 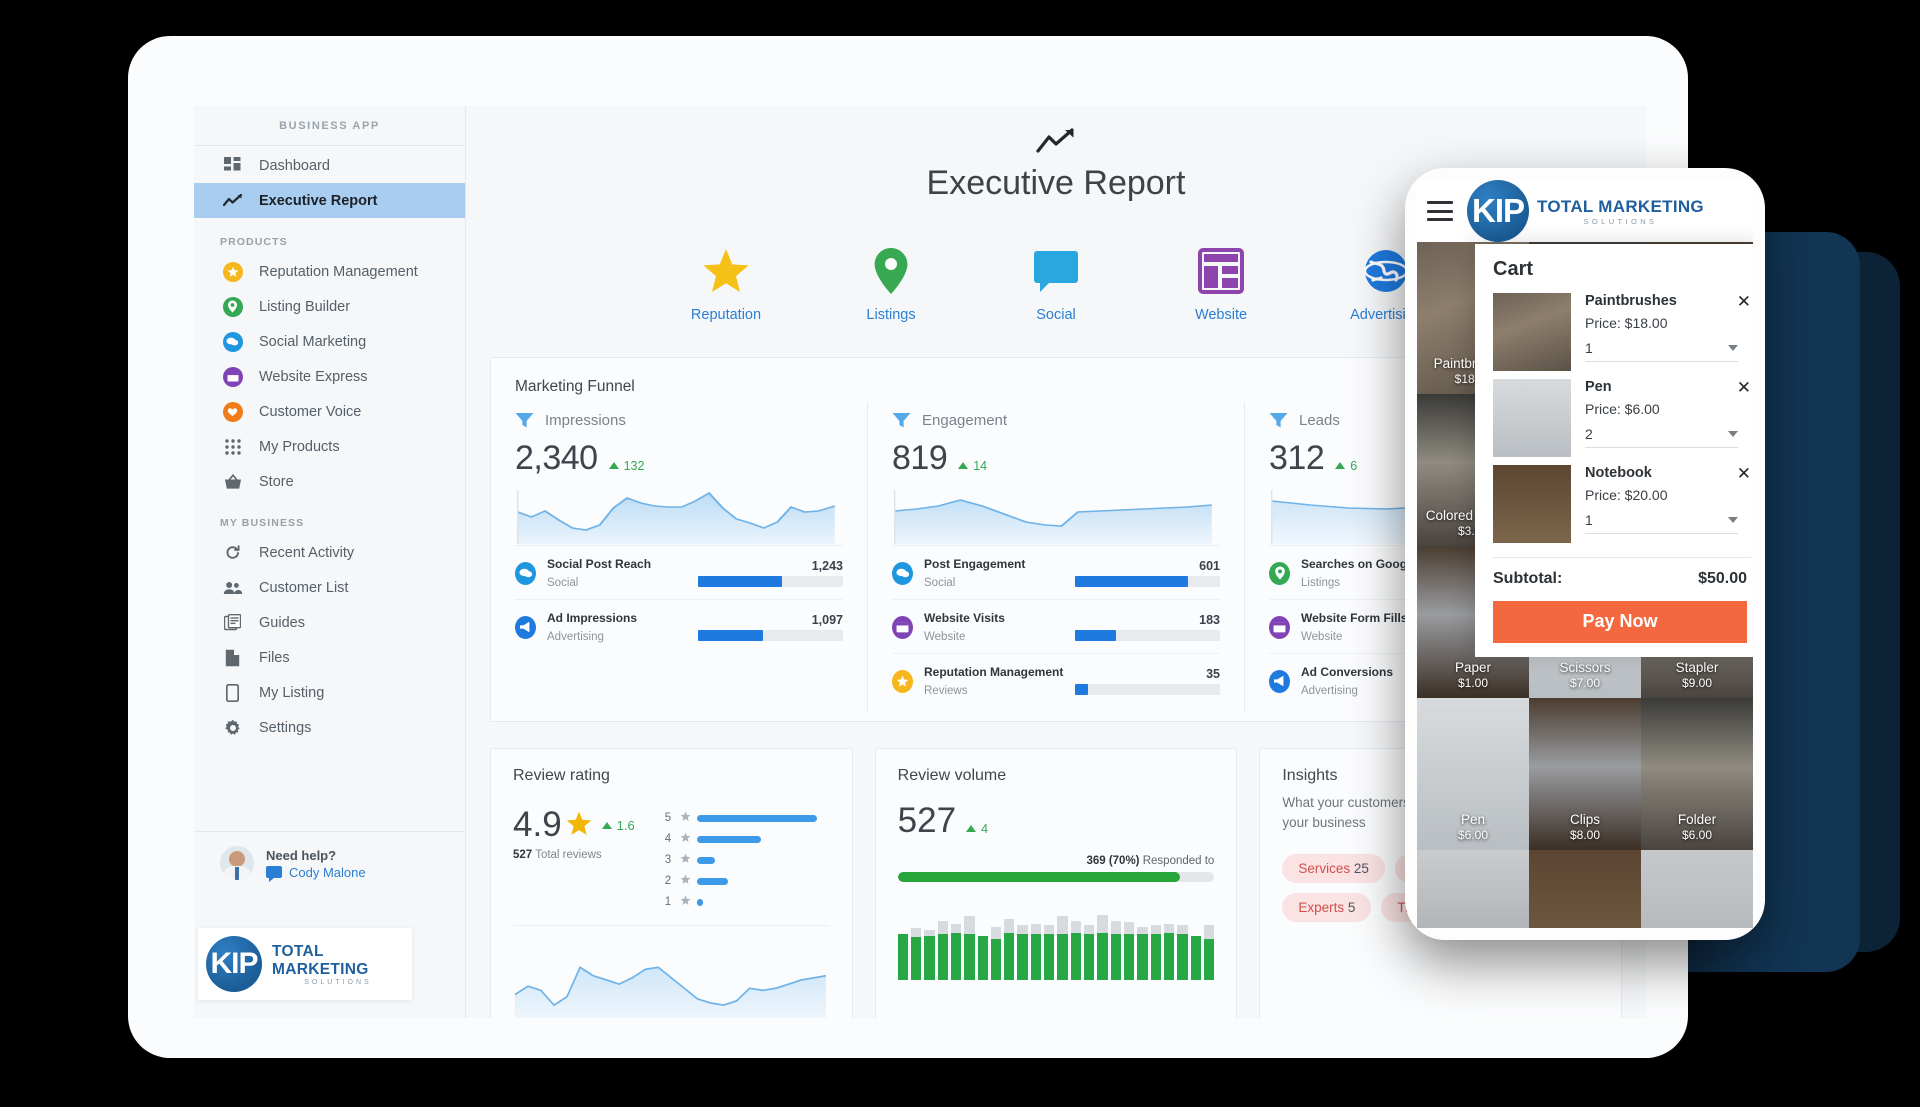 I want to click on sidebar-nav: Dashboard Executive Report, so click(x=329, y=182).